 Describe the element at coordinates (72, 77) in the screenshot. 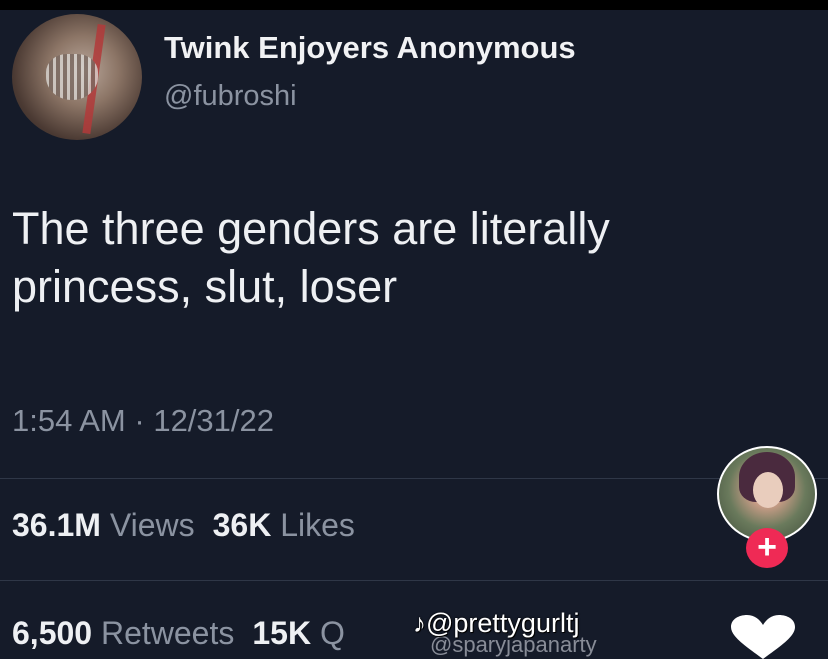

I see `avatar-mask` at that location.